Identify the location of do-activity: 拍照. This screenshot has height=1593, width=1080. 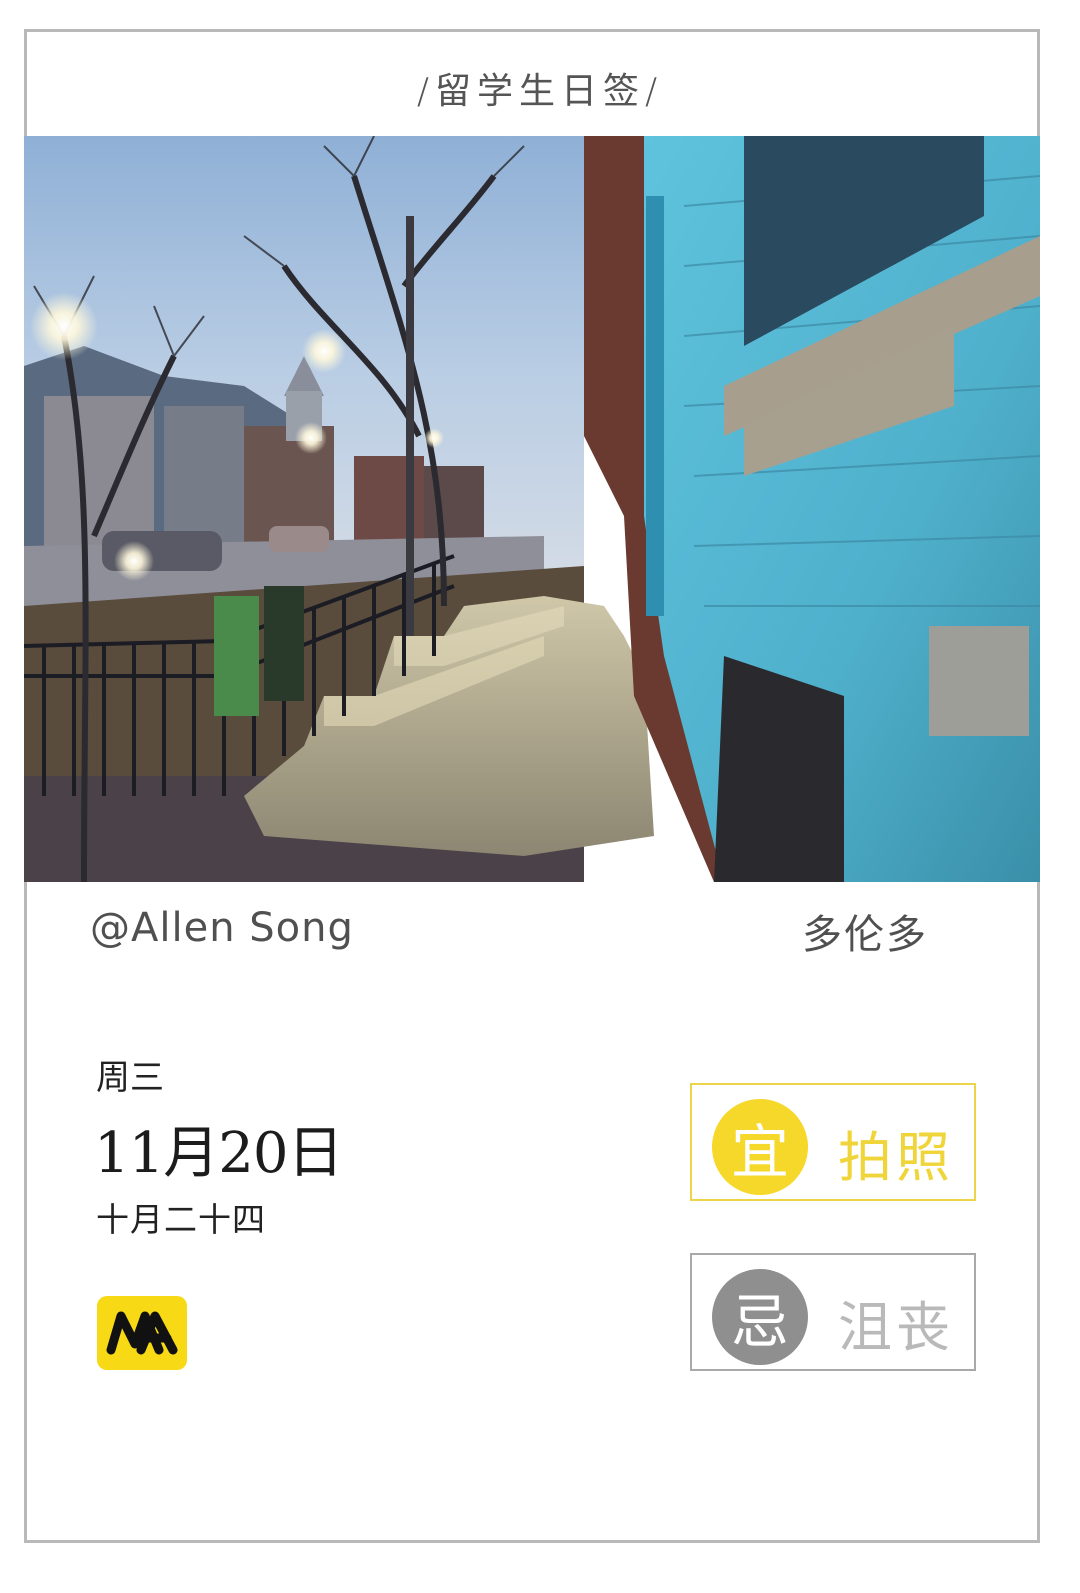
(896, 1157).